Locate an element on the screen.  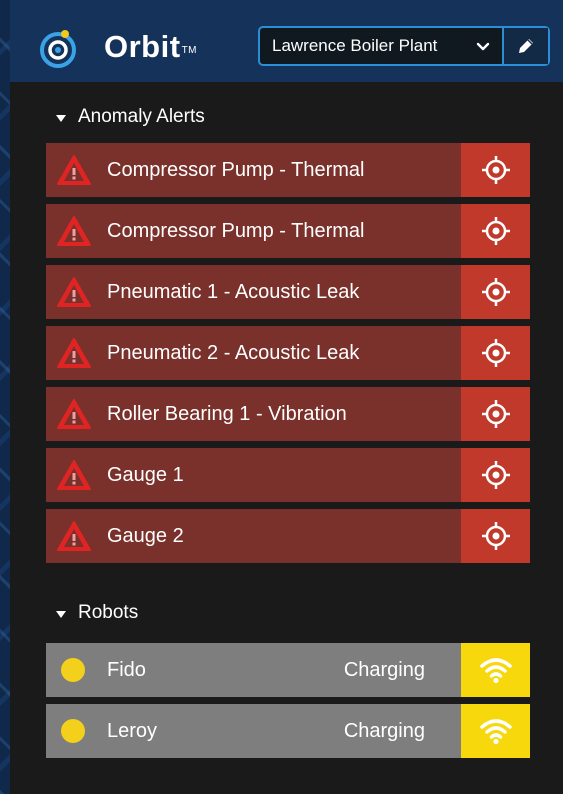
site-selector: Lawrence Boiler Plant is located at coordinates (404, 46).